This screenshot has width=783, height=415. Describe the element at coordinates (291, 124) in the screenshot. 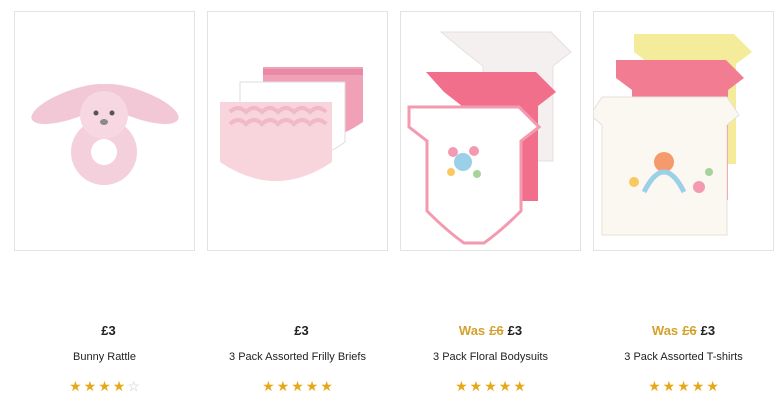

I see `frilly-briefs-image` at that location.